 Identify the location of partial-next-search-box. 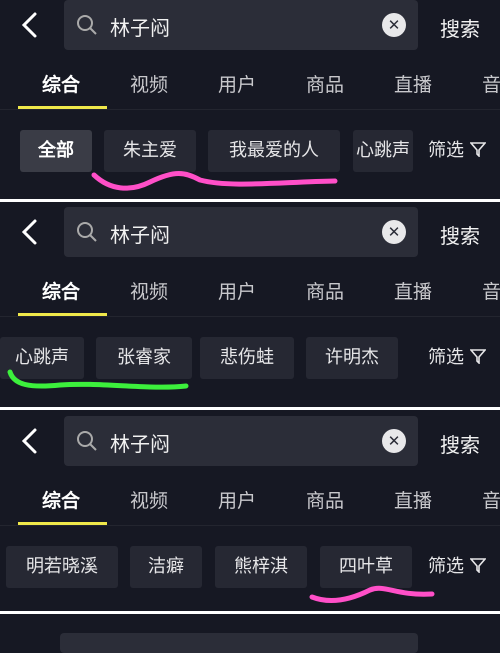
(239, 643).